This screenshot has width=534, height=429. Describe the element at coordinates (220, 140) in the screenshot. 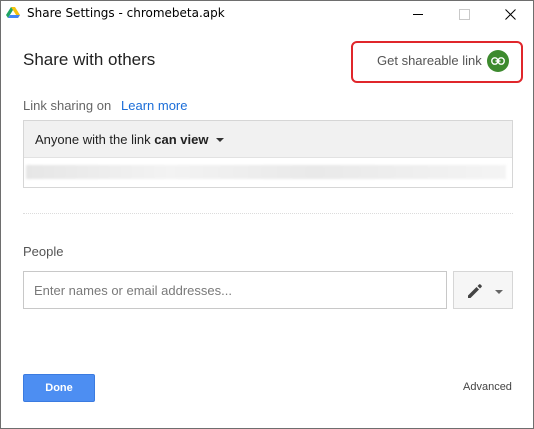

I see `dropdown-arrow-icon` at that location.